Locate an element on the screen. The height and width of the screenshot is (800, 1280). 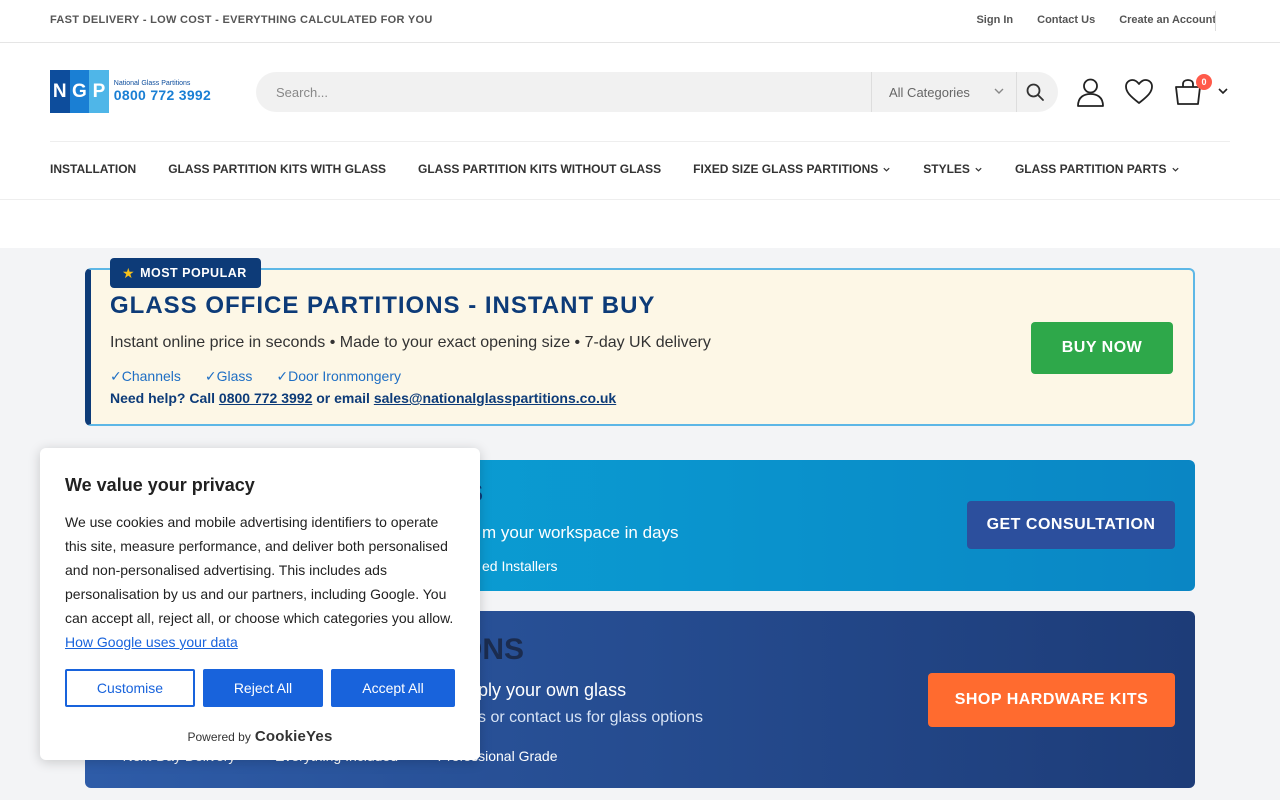
google-data-link: How Google uses your data is located at coordinates (151, 642).